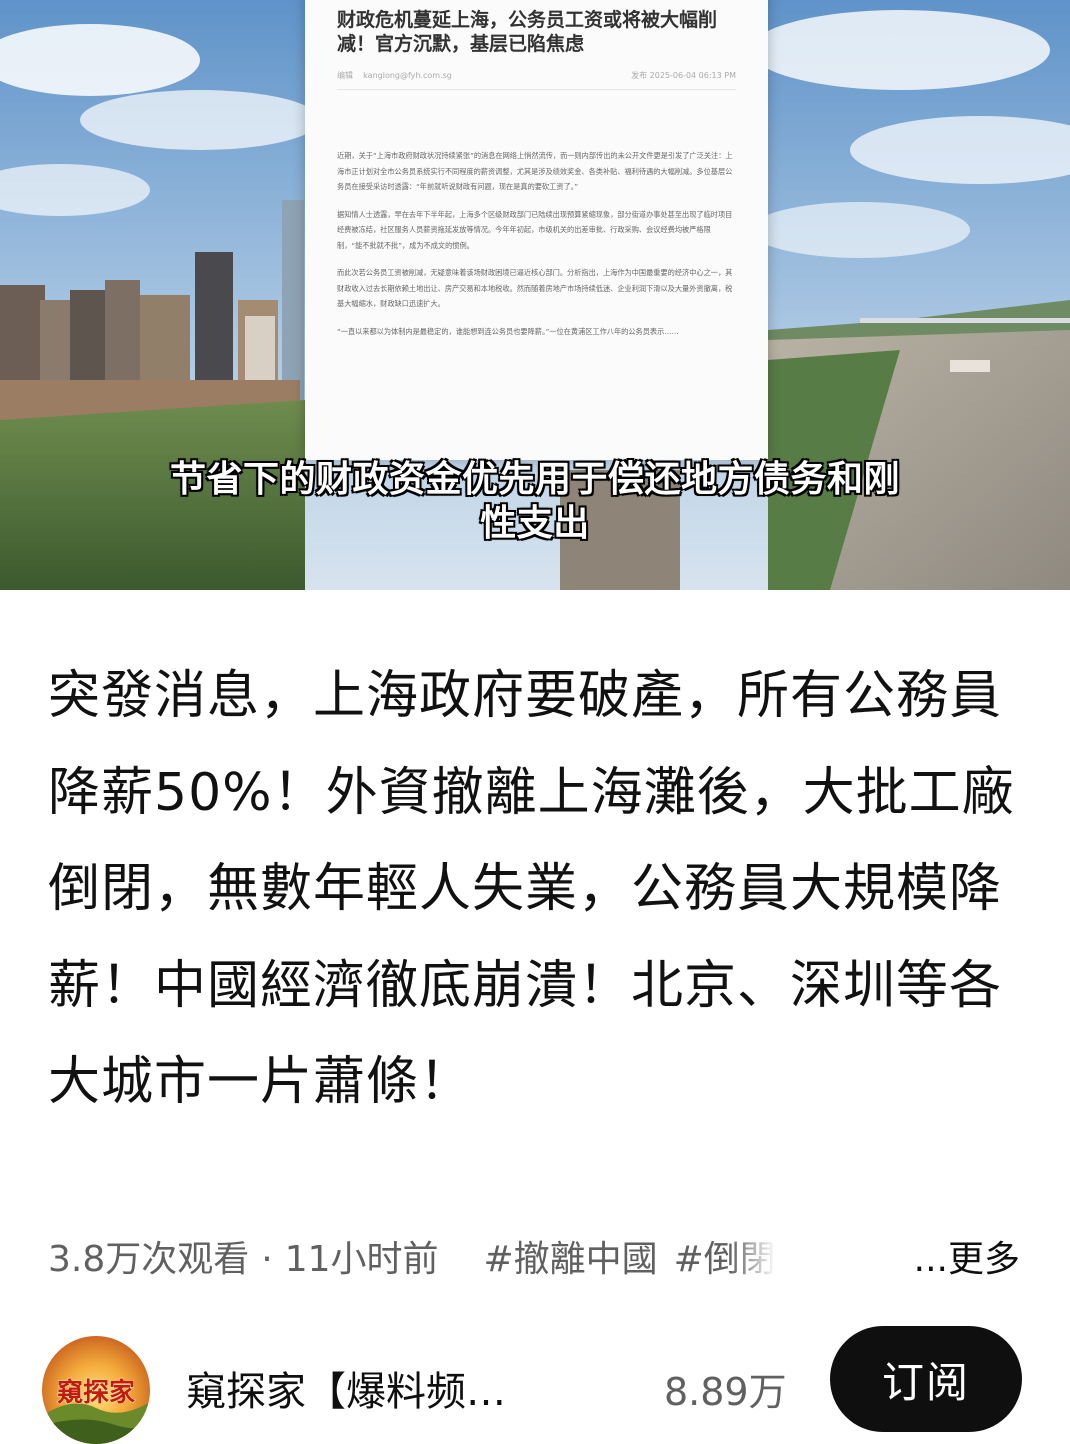 The height and width of the screenshot is (1444, 1070). What do you see at coordinates (683, 75) in the screenshot?
I see `article-date: 发布 2025-06-04 06:13 PM` at bounding box center [683, 75].